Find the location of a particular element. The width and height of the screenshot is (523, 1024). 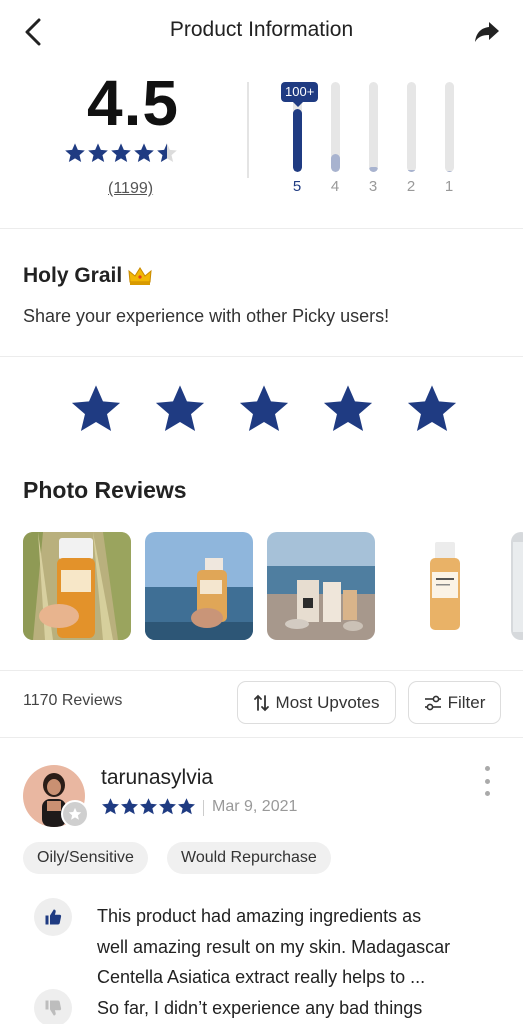

more-options-button is located at coordinates (487, 781).